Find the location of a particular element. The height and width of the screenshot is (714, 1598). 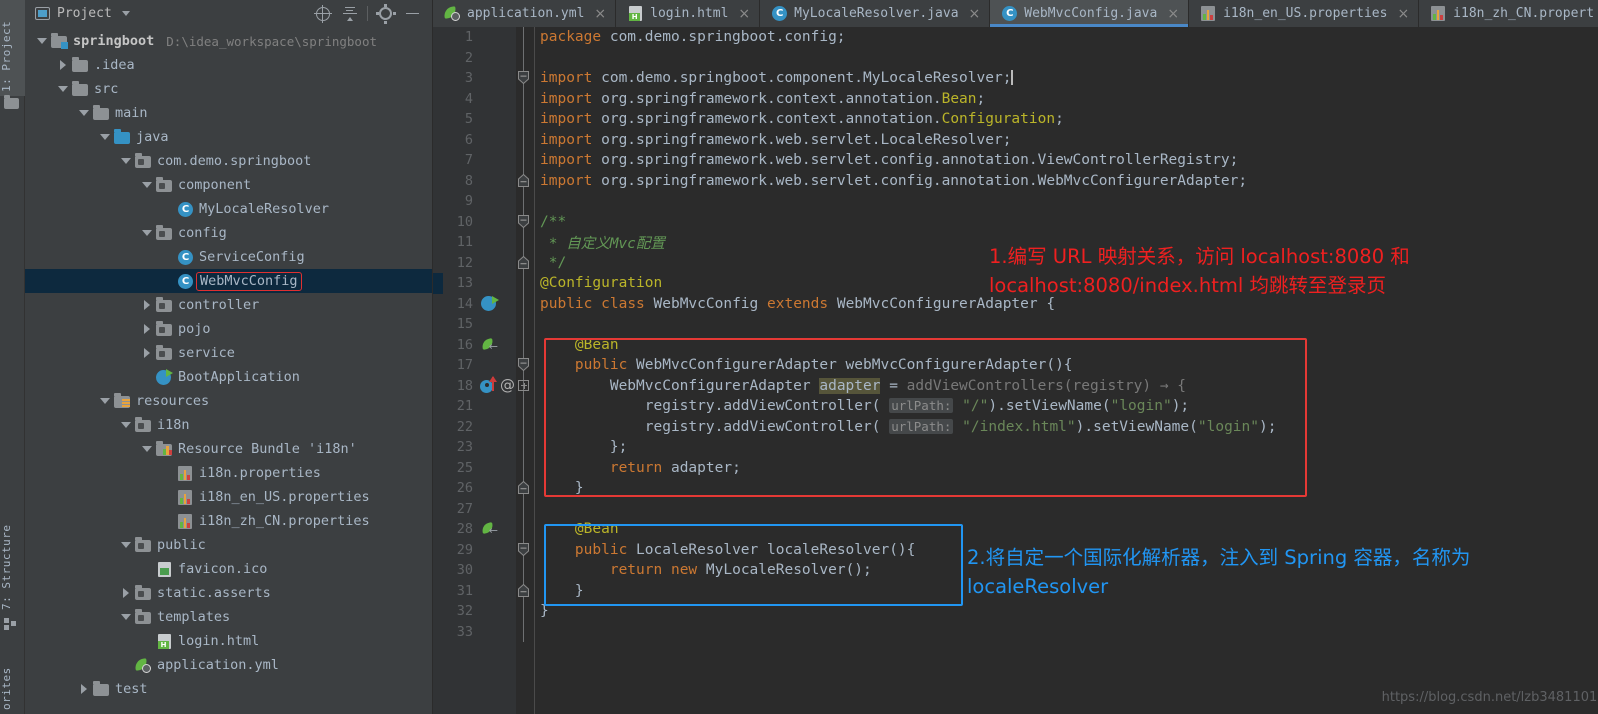

code-line-25: 25 return adapter; is located at coordinates (1015, 467).